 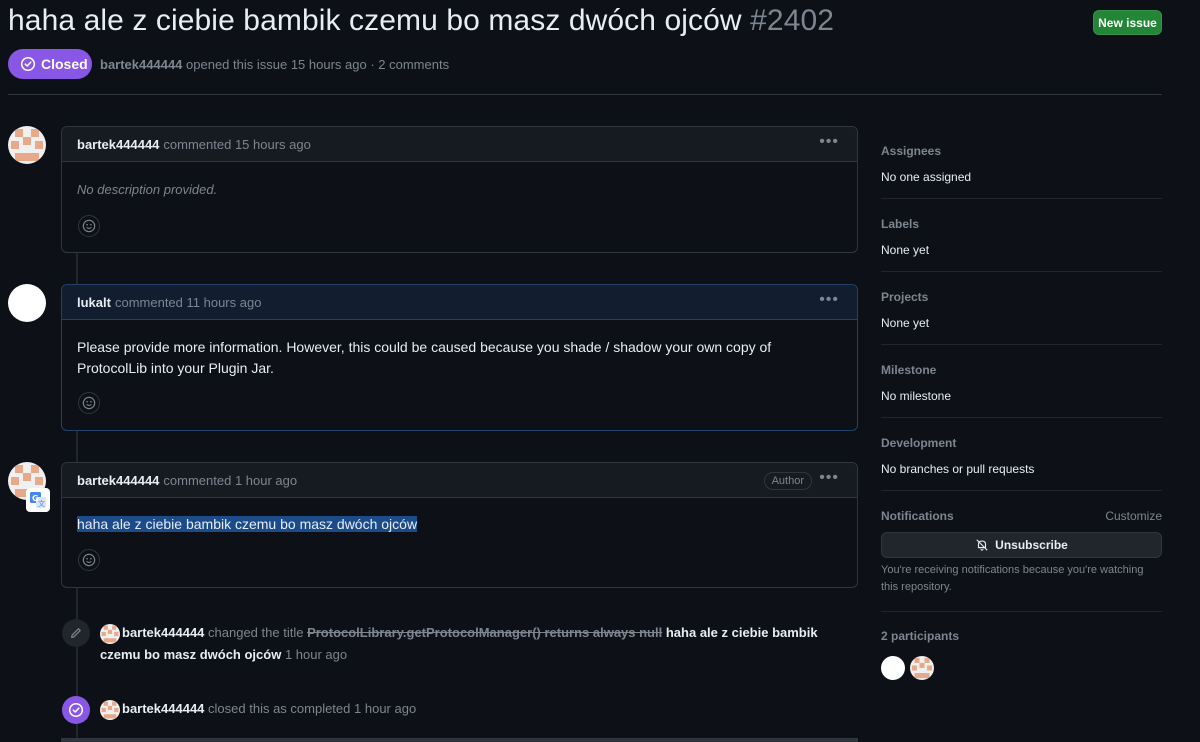 I want to click on comment-header: bartek444444 commented 15 hours ago •••, so click(x=459, y=144).